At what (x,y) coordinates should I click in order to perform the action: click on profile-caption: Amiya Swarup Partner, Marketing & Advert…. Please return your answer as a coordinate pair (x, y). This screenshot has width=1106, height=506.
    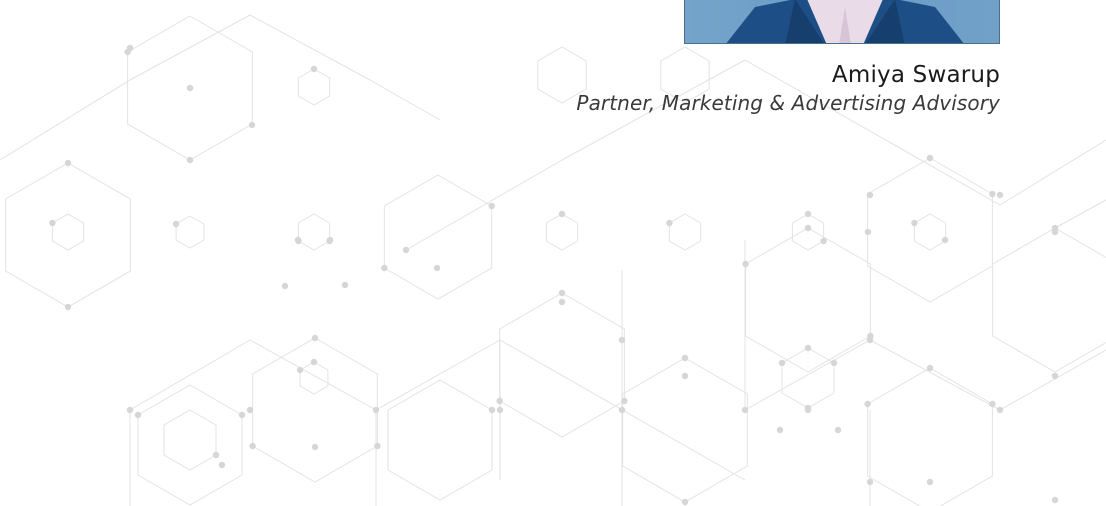
    Looking at the image, I should click on (788, 88).